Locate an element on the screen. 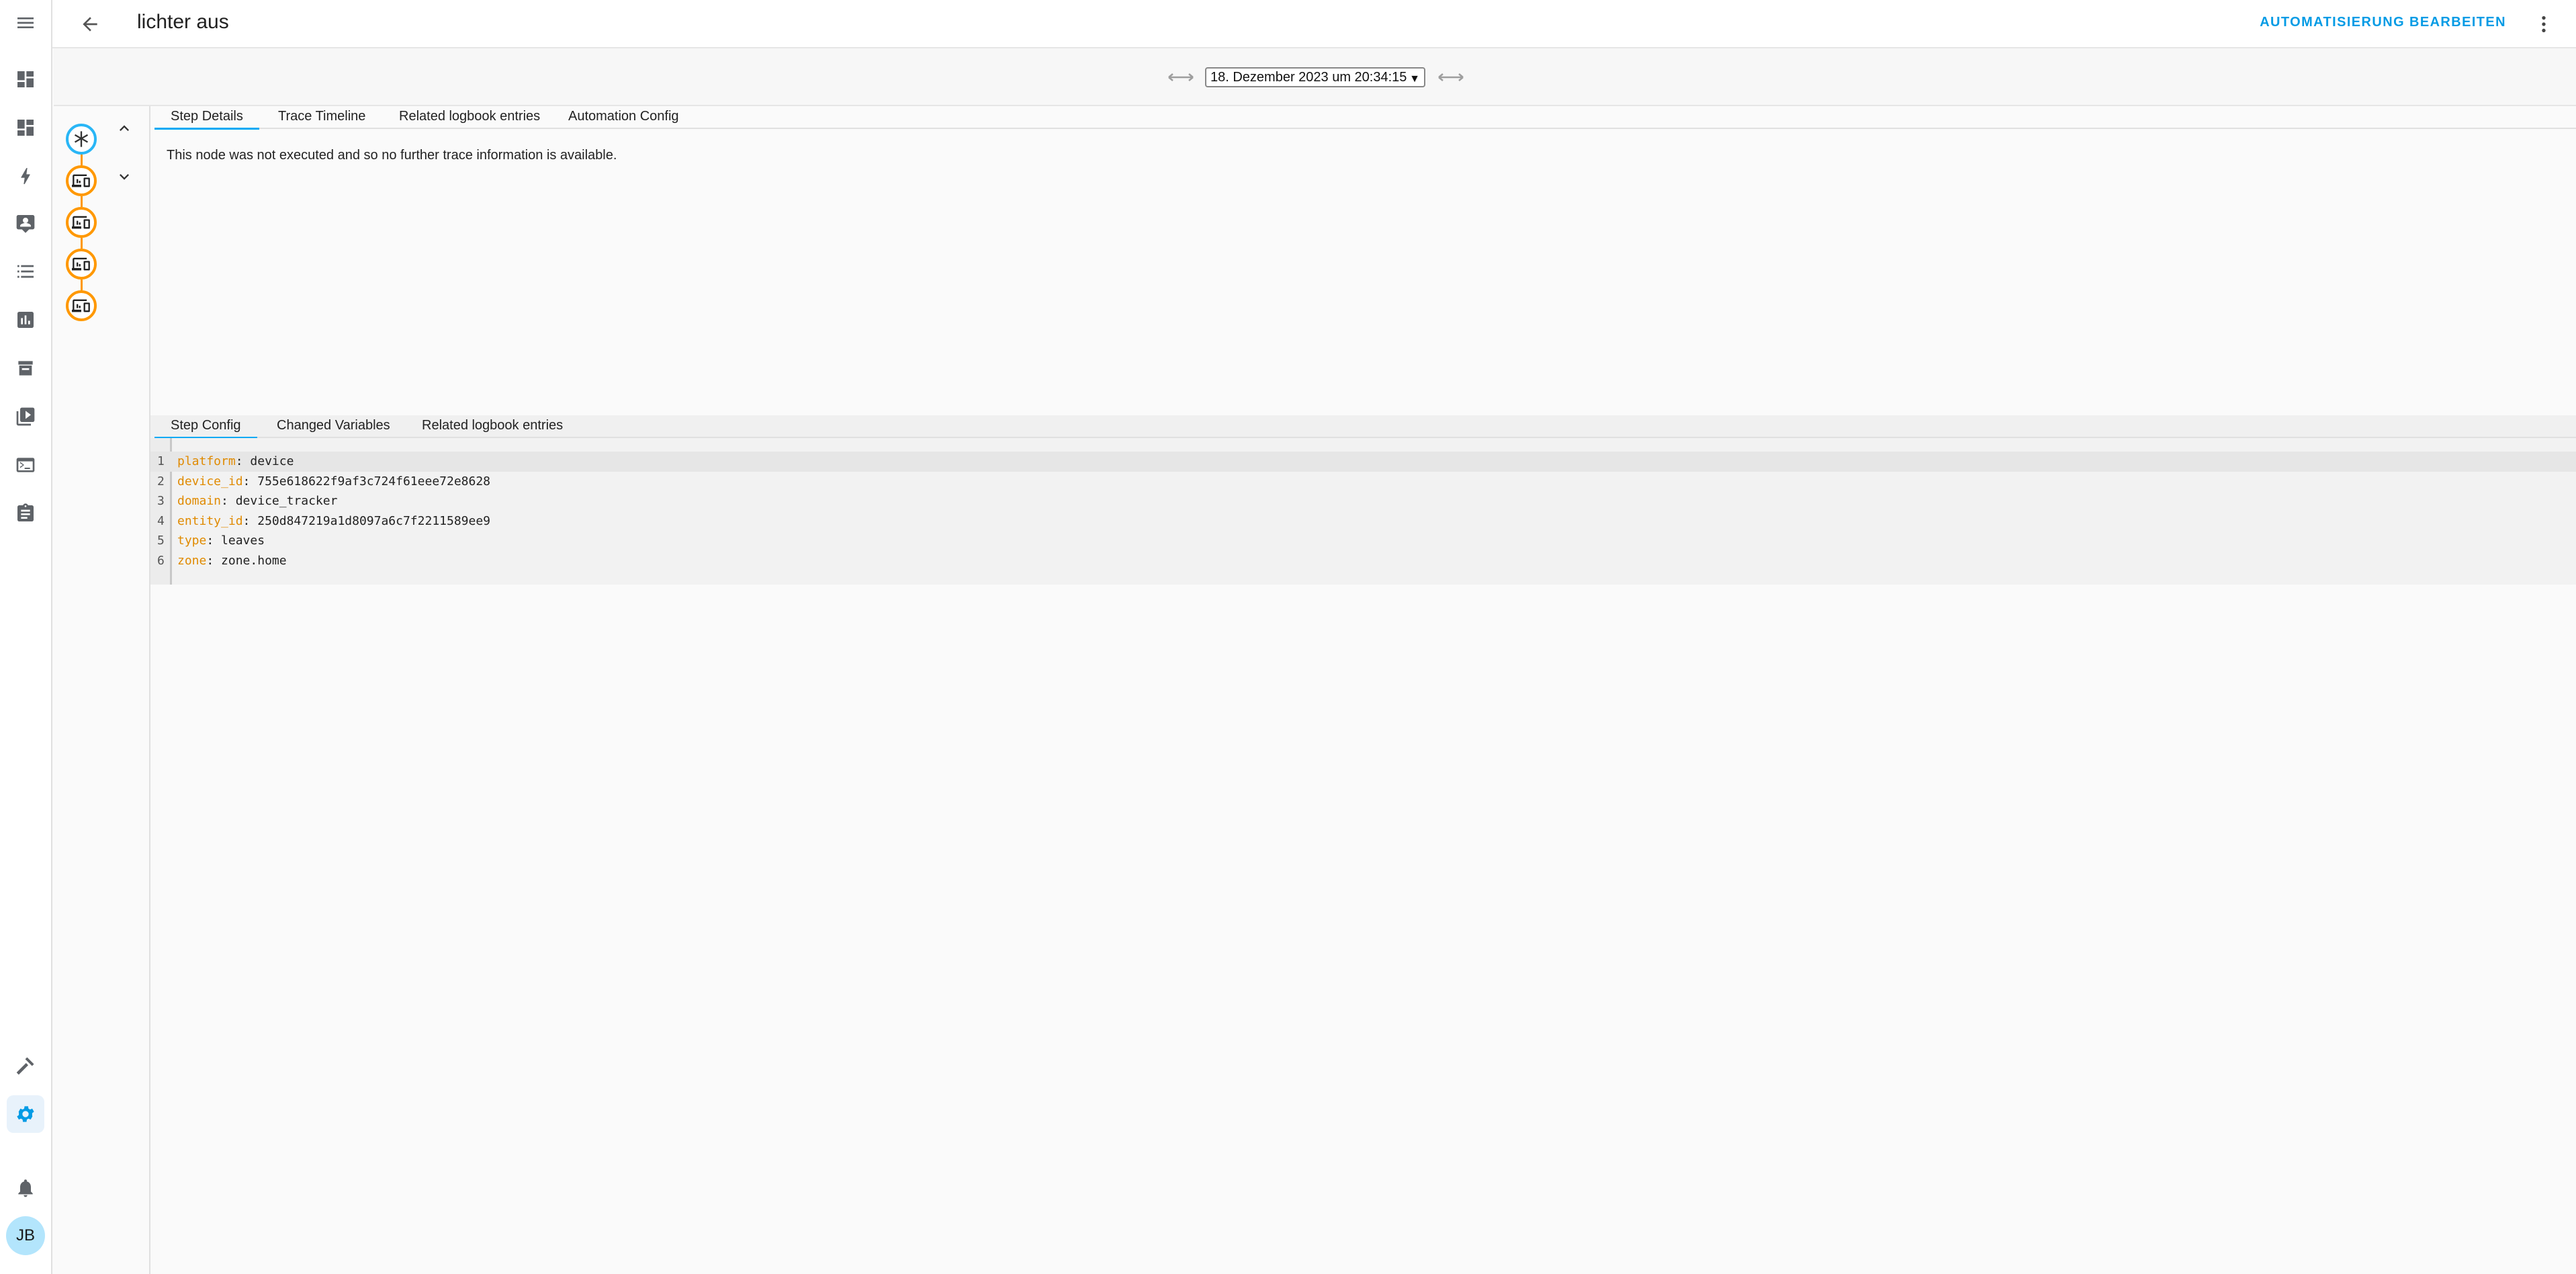 The width and height of the screenshot is (2576, 1274). trace-picker-row: 18. Dezember 2023 um 20:34:15 ▼ is located at coordinates (1315, 77).